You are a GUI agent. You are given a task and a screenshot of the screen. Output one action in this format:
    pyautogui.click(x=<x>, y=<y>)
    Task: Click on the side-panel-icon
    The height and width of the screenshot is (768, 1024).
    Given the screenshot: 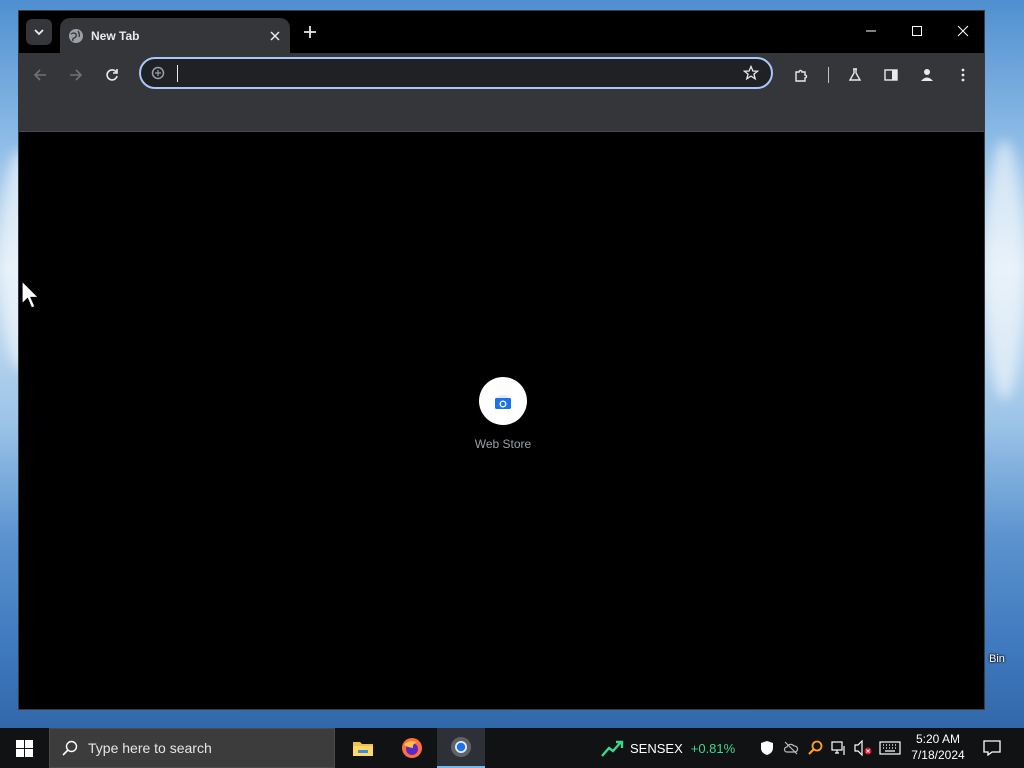 What is the action you would take?
    pyautogui.click(x=891, y=75)
    